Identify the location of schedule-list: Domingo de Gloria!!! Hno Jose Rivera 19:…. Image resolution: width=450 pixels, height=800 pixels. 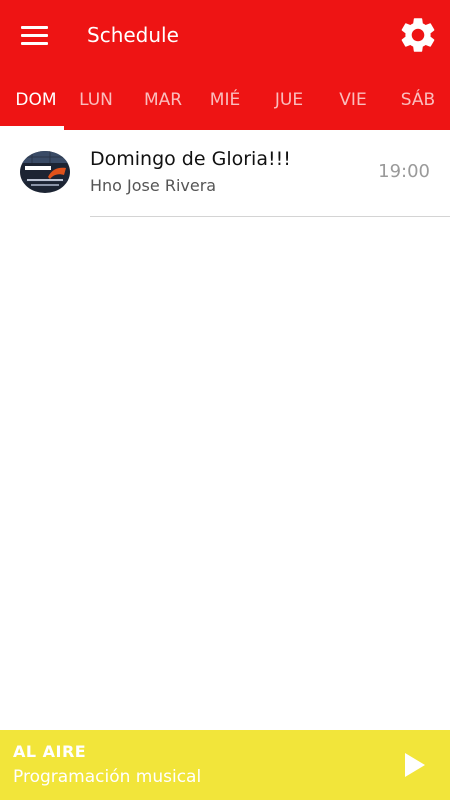
(225, 173).